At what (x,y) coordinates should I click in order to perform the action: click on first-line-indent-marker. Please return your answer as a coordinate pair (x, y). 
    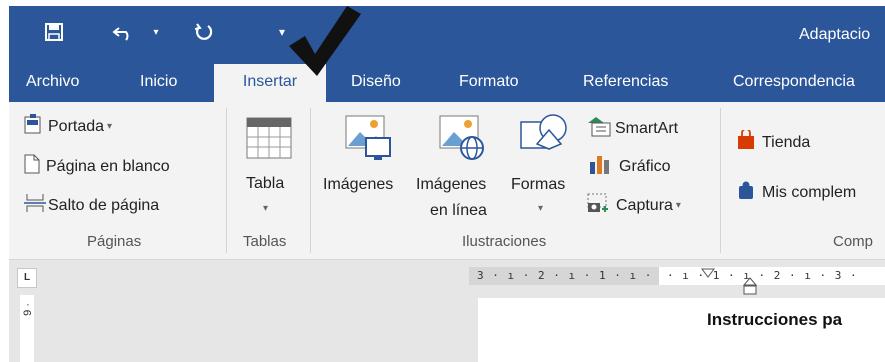
    Looking at the image, I should click on (708, 274).